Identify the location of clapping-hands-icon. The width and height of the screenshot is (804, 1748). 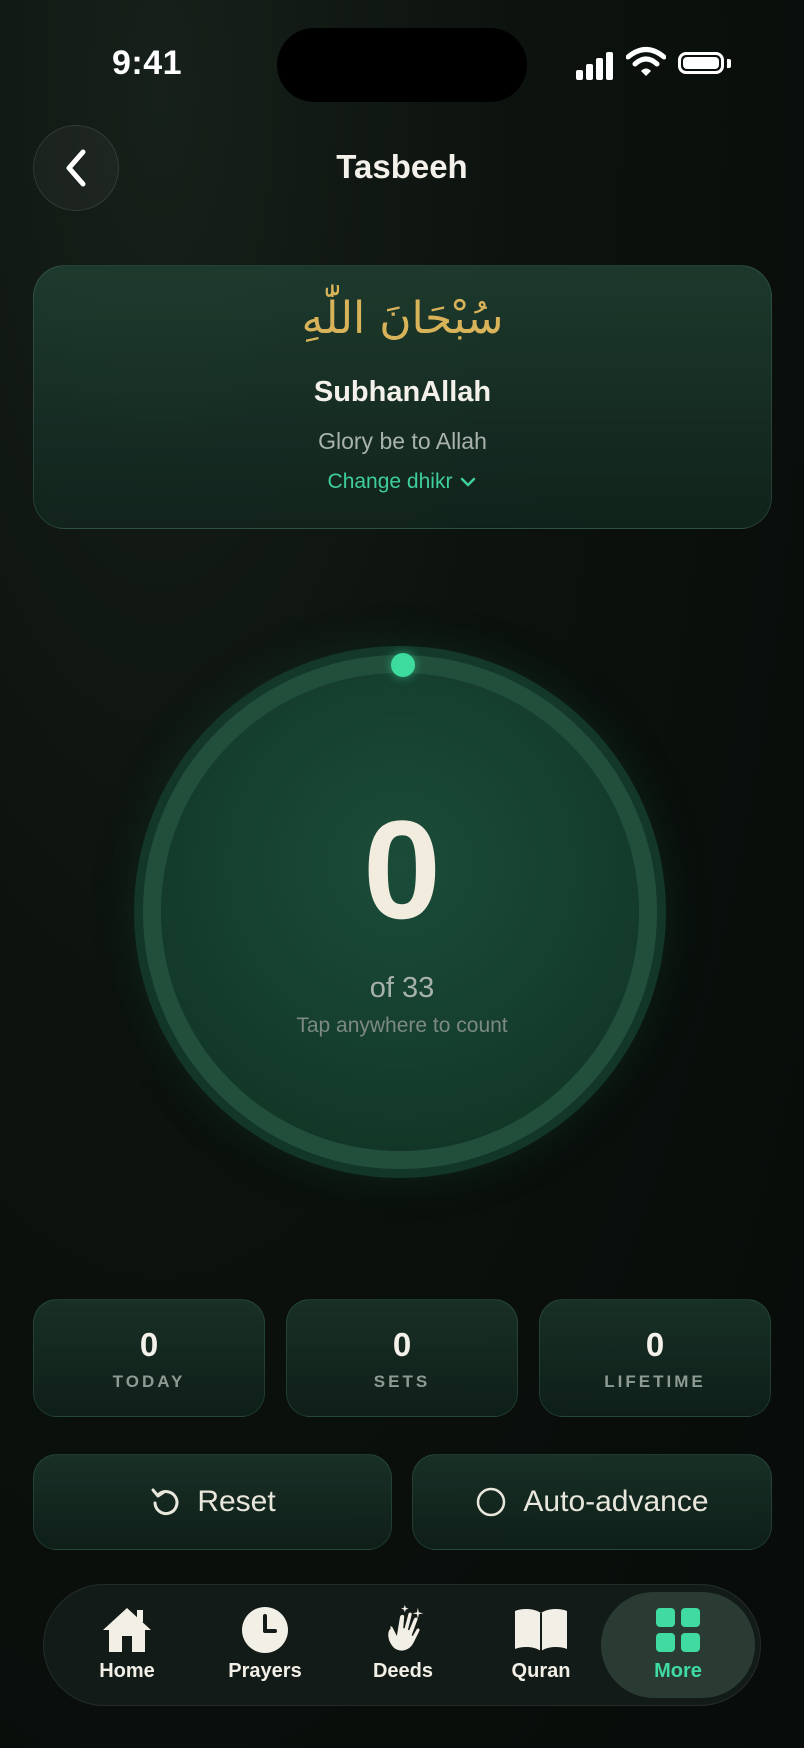
(405, 1628).